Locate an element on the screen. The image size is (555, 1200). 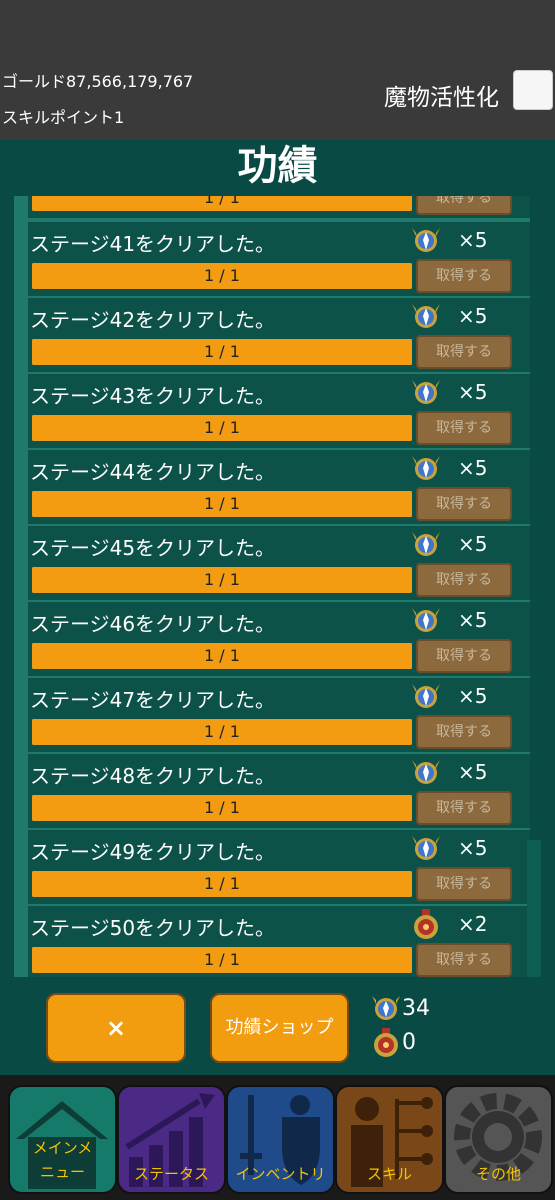
nav-status-label: ステータス is located at coordinates (171, 1174).